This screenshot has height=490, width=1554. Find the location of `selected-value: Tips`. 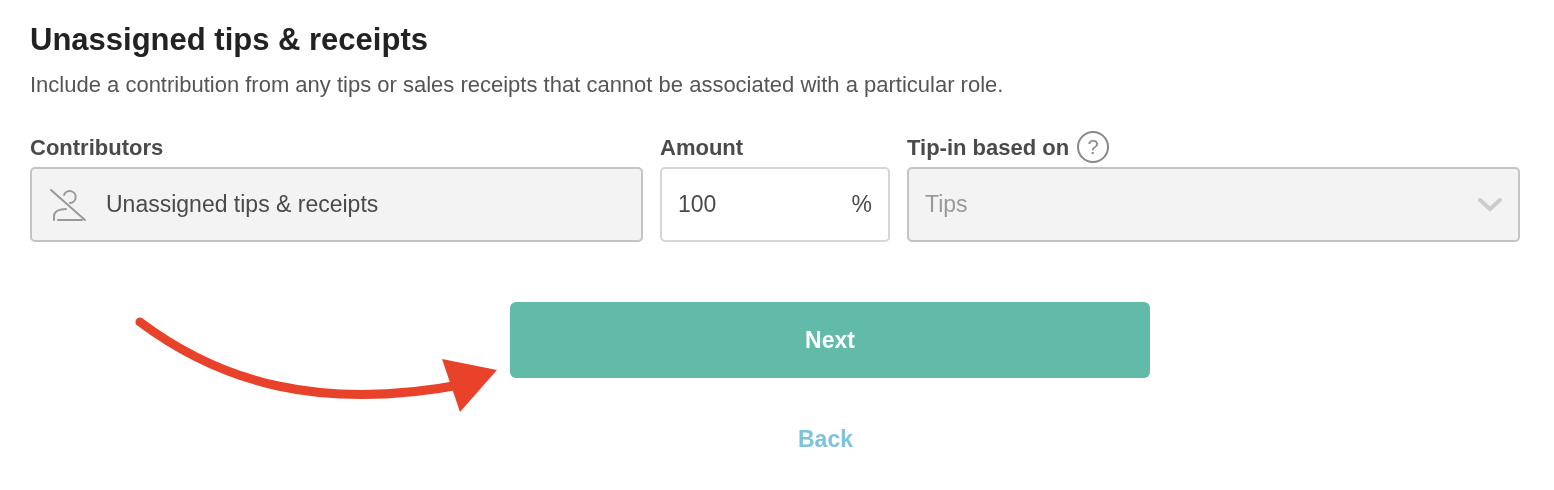

selected-value: Tips is located at coordinates (946, 205).